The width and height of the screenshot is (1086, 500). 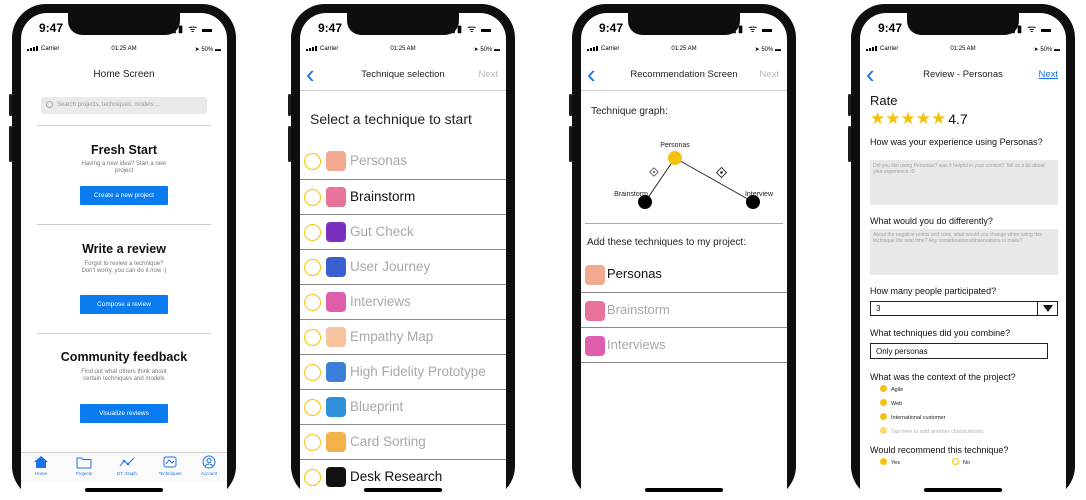 I want to click on context-item: Web, so click(x=891, y=403).